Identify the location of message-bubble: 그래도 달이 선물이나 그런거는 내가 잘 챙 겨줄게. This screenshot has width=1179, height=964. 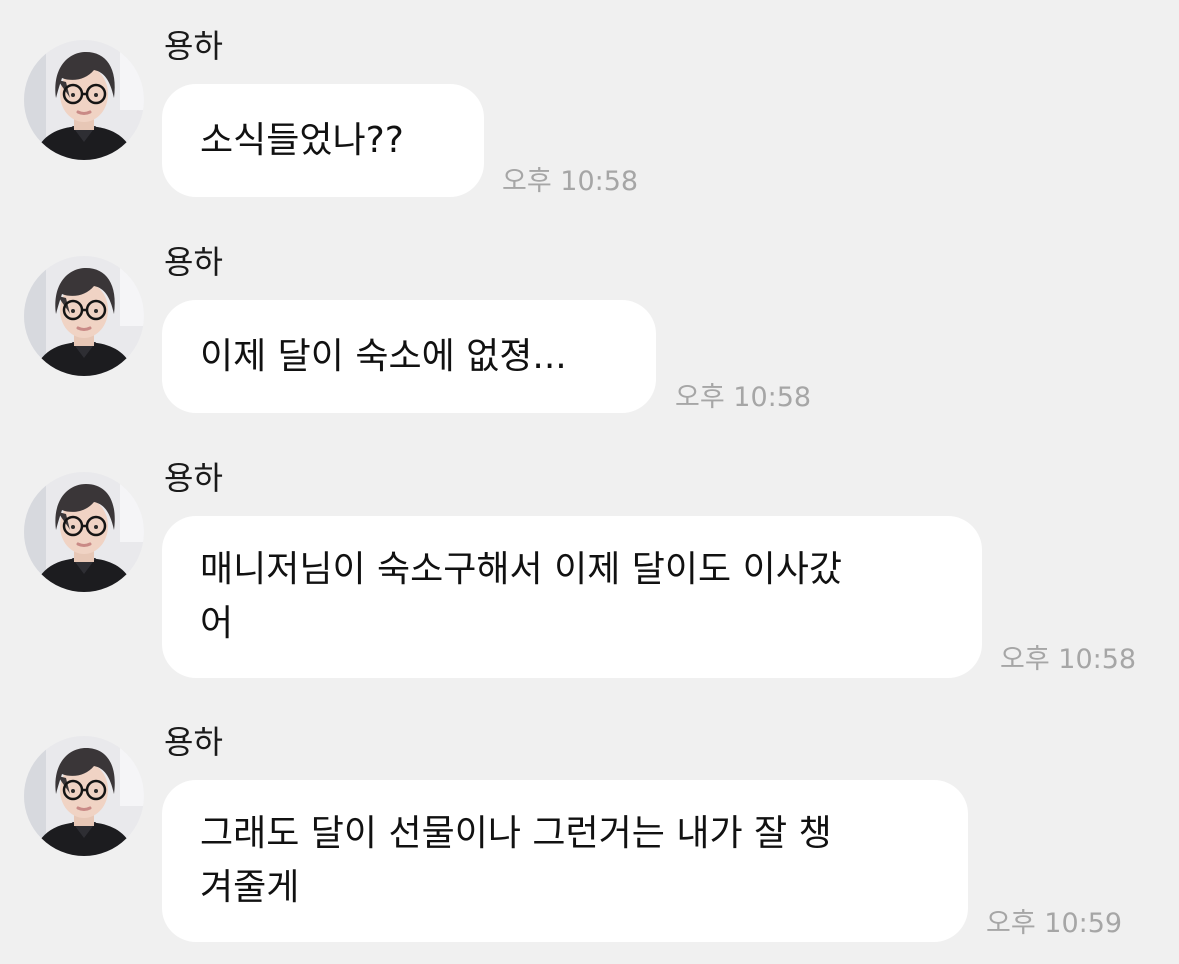
(565, 861).